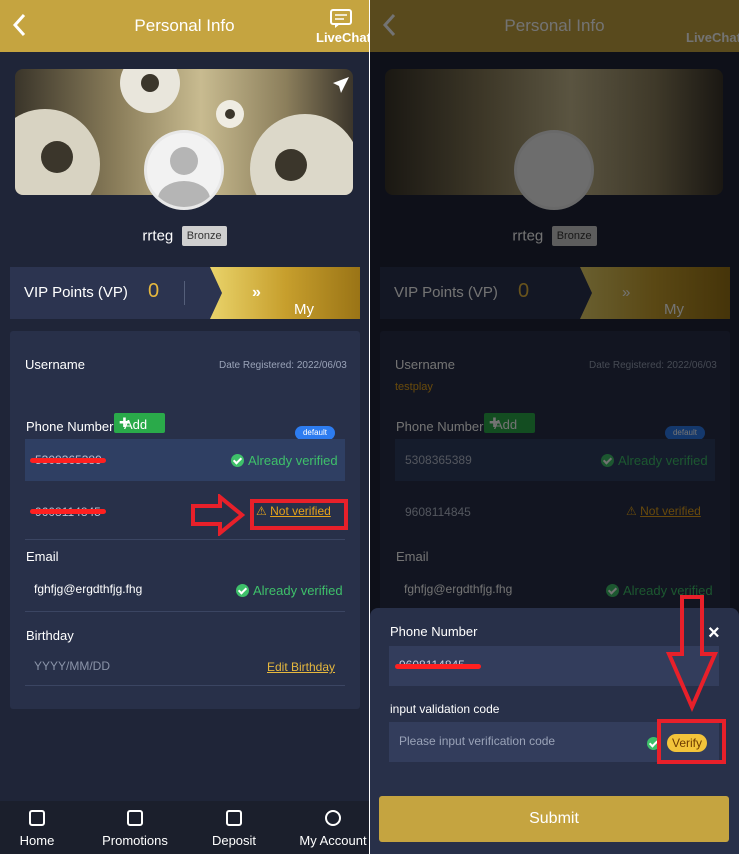  What do you see at coordinates (315, 433) in the screenshot?
I see `default-badge: default` at bounding box center [315, 433].